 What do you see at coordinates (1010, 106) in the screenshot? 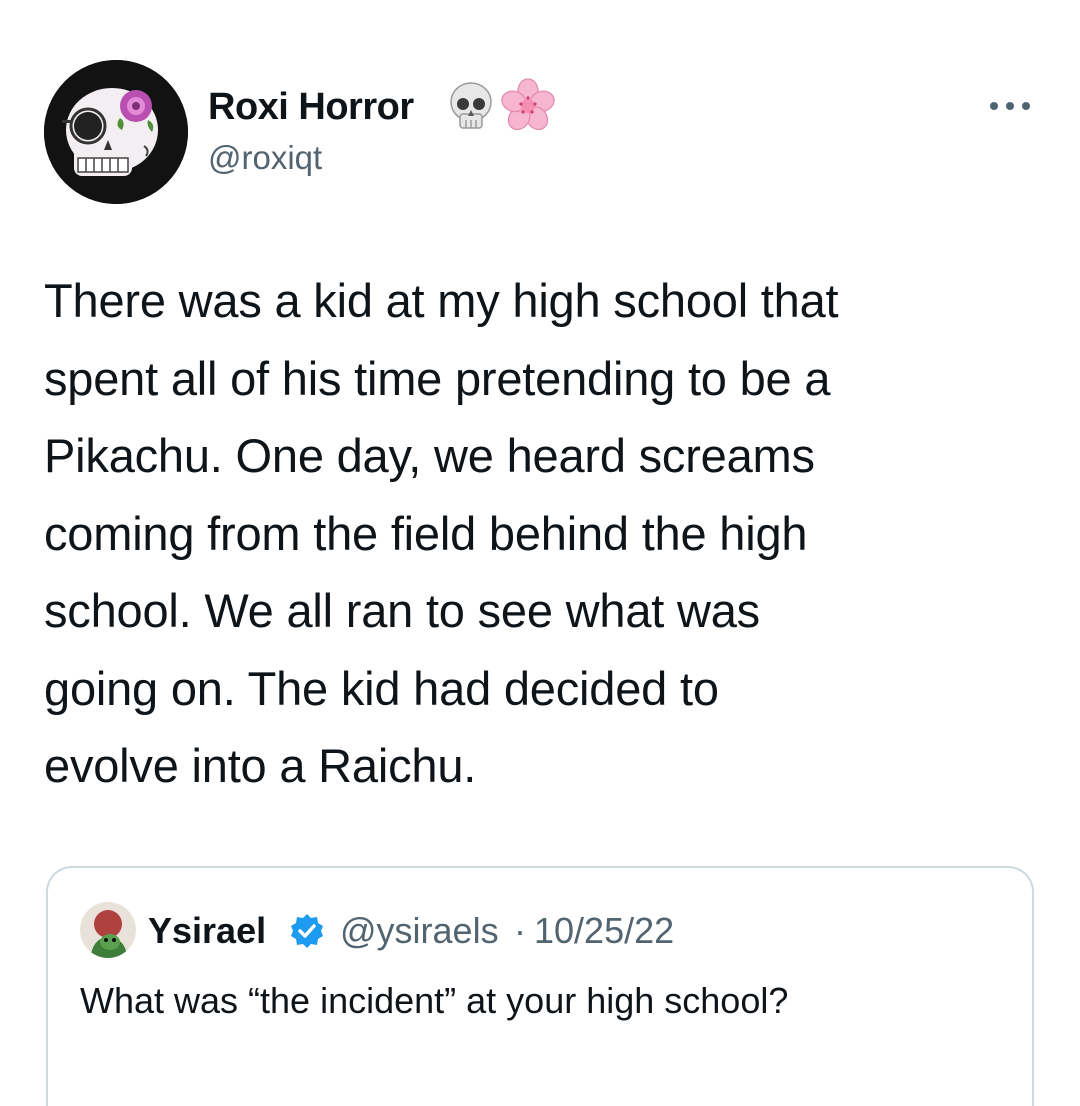
I see `more-horizontal-icon` at bounding box center [1010, 106].